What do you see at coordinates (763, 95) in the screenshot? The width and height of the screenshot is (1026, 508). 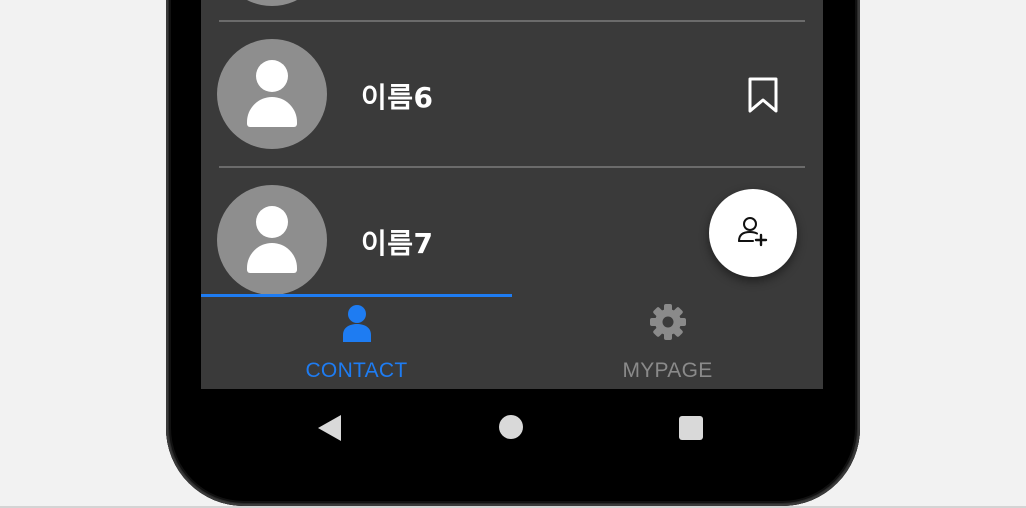 I see `bookmark-icon` at bounding box center [763, 95].